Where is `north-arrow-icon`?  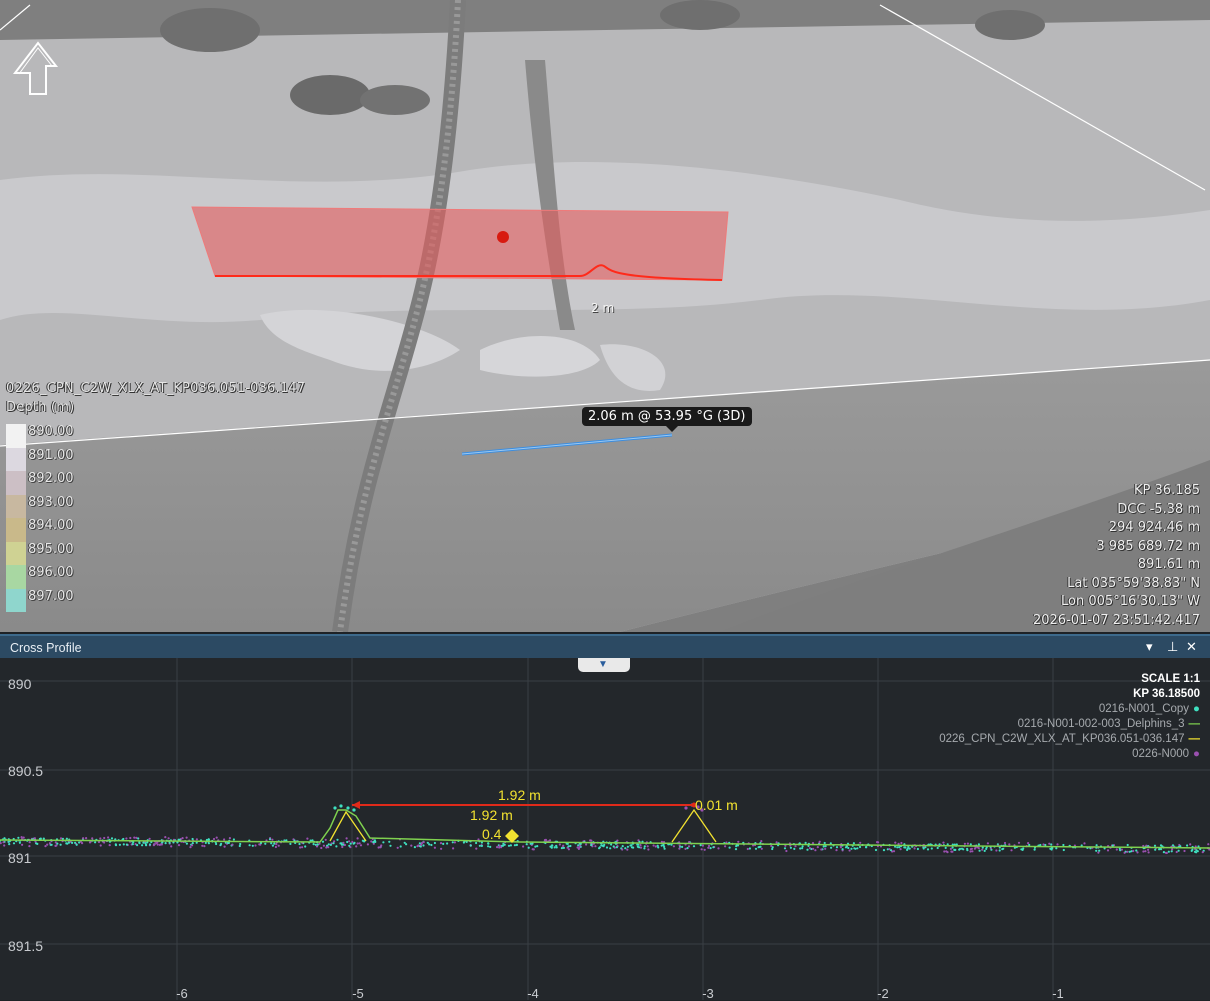 north-arrow-icon is located at coordinates (35, 68).